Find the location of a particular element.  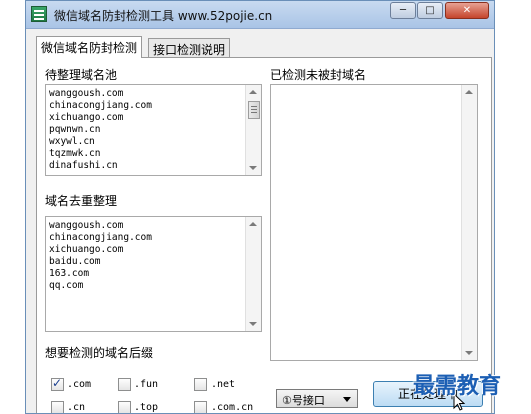

checkbox-fun is located at coordinates (124, 384).